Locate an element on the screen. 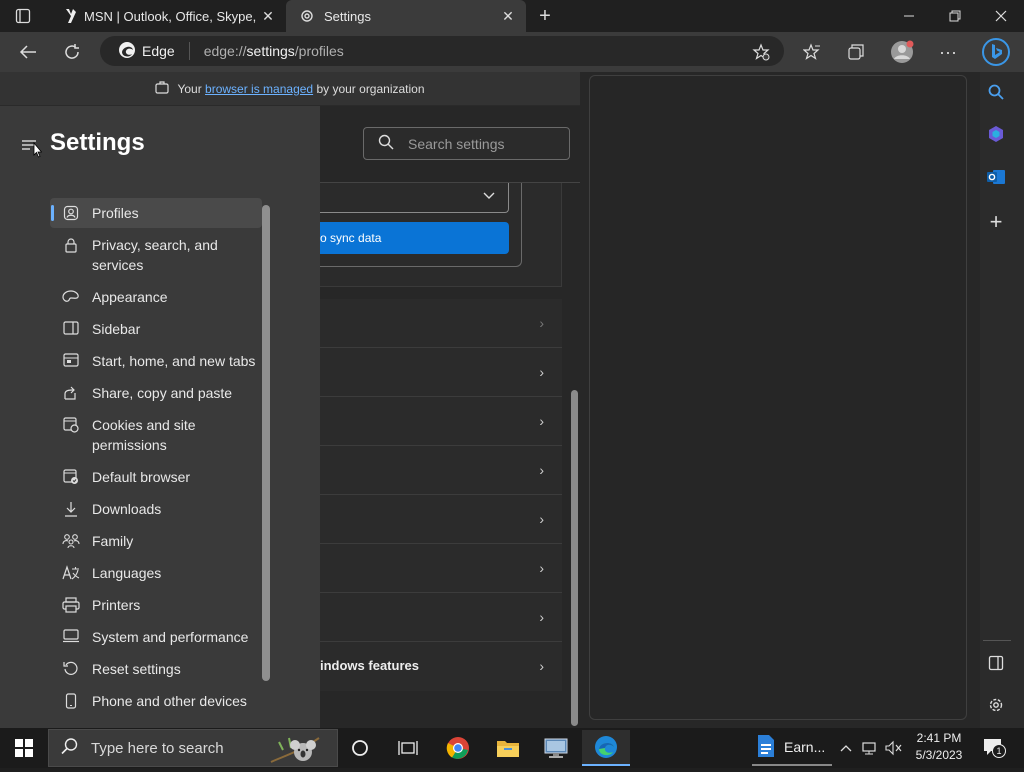  add-icon: + is located at coordinates (996, 221).